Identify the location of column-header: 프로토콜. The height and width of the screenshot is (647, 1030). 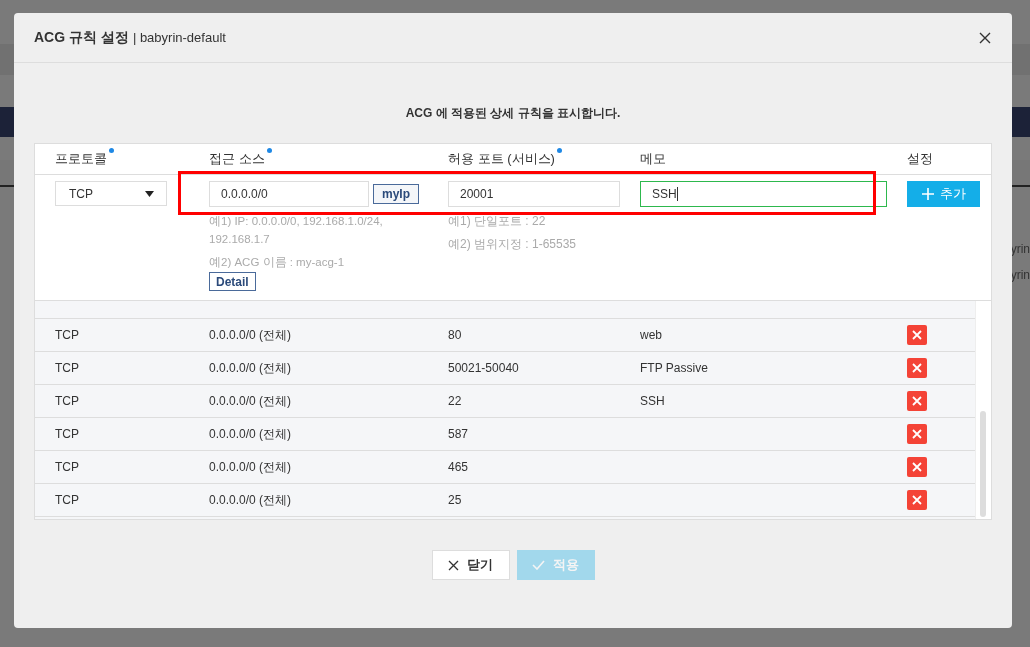
(81, 159).